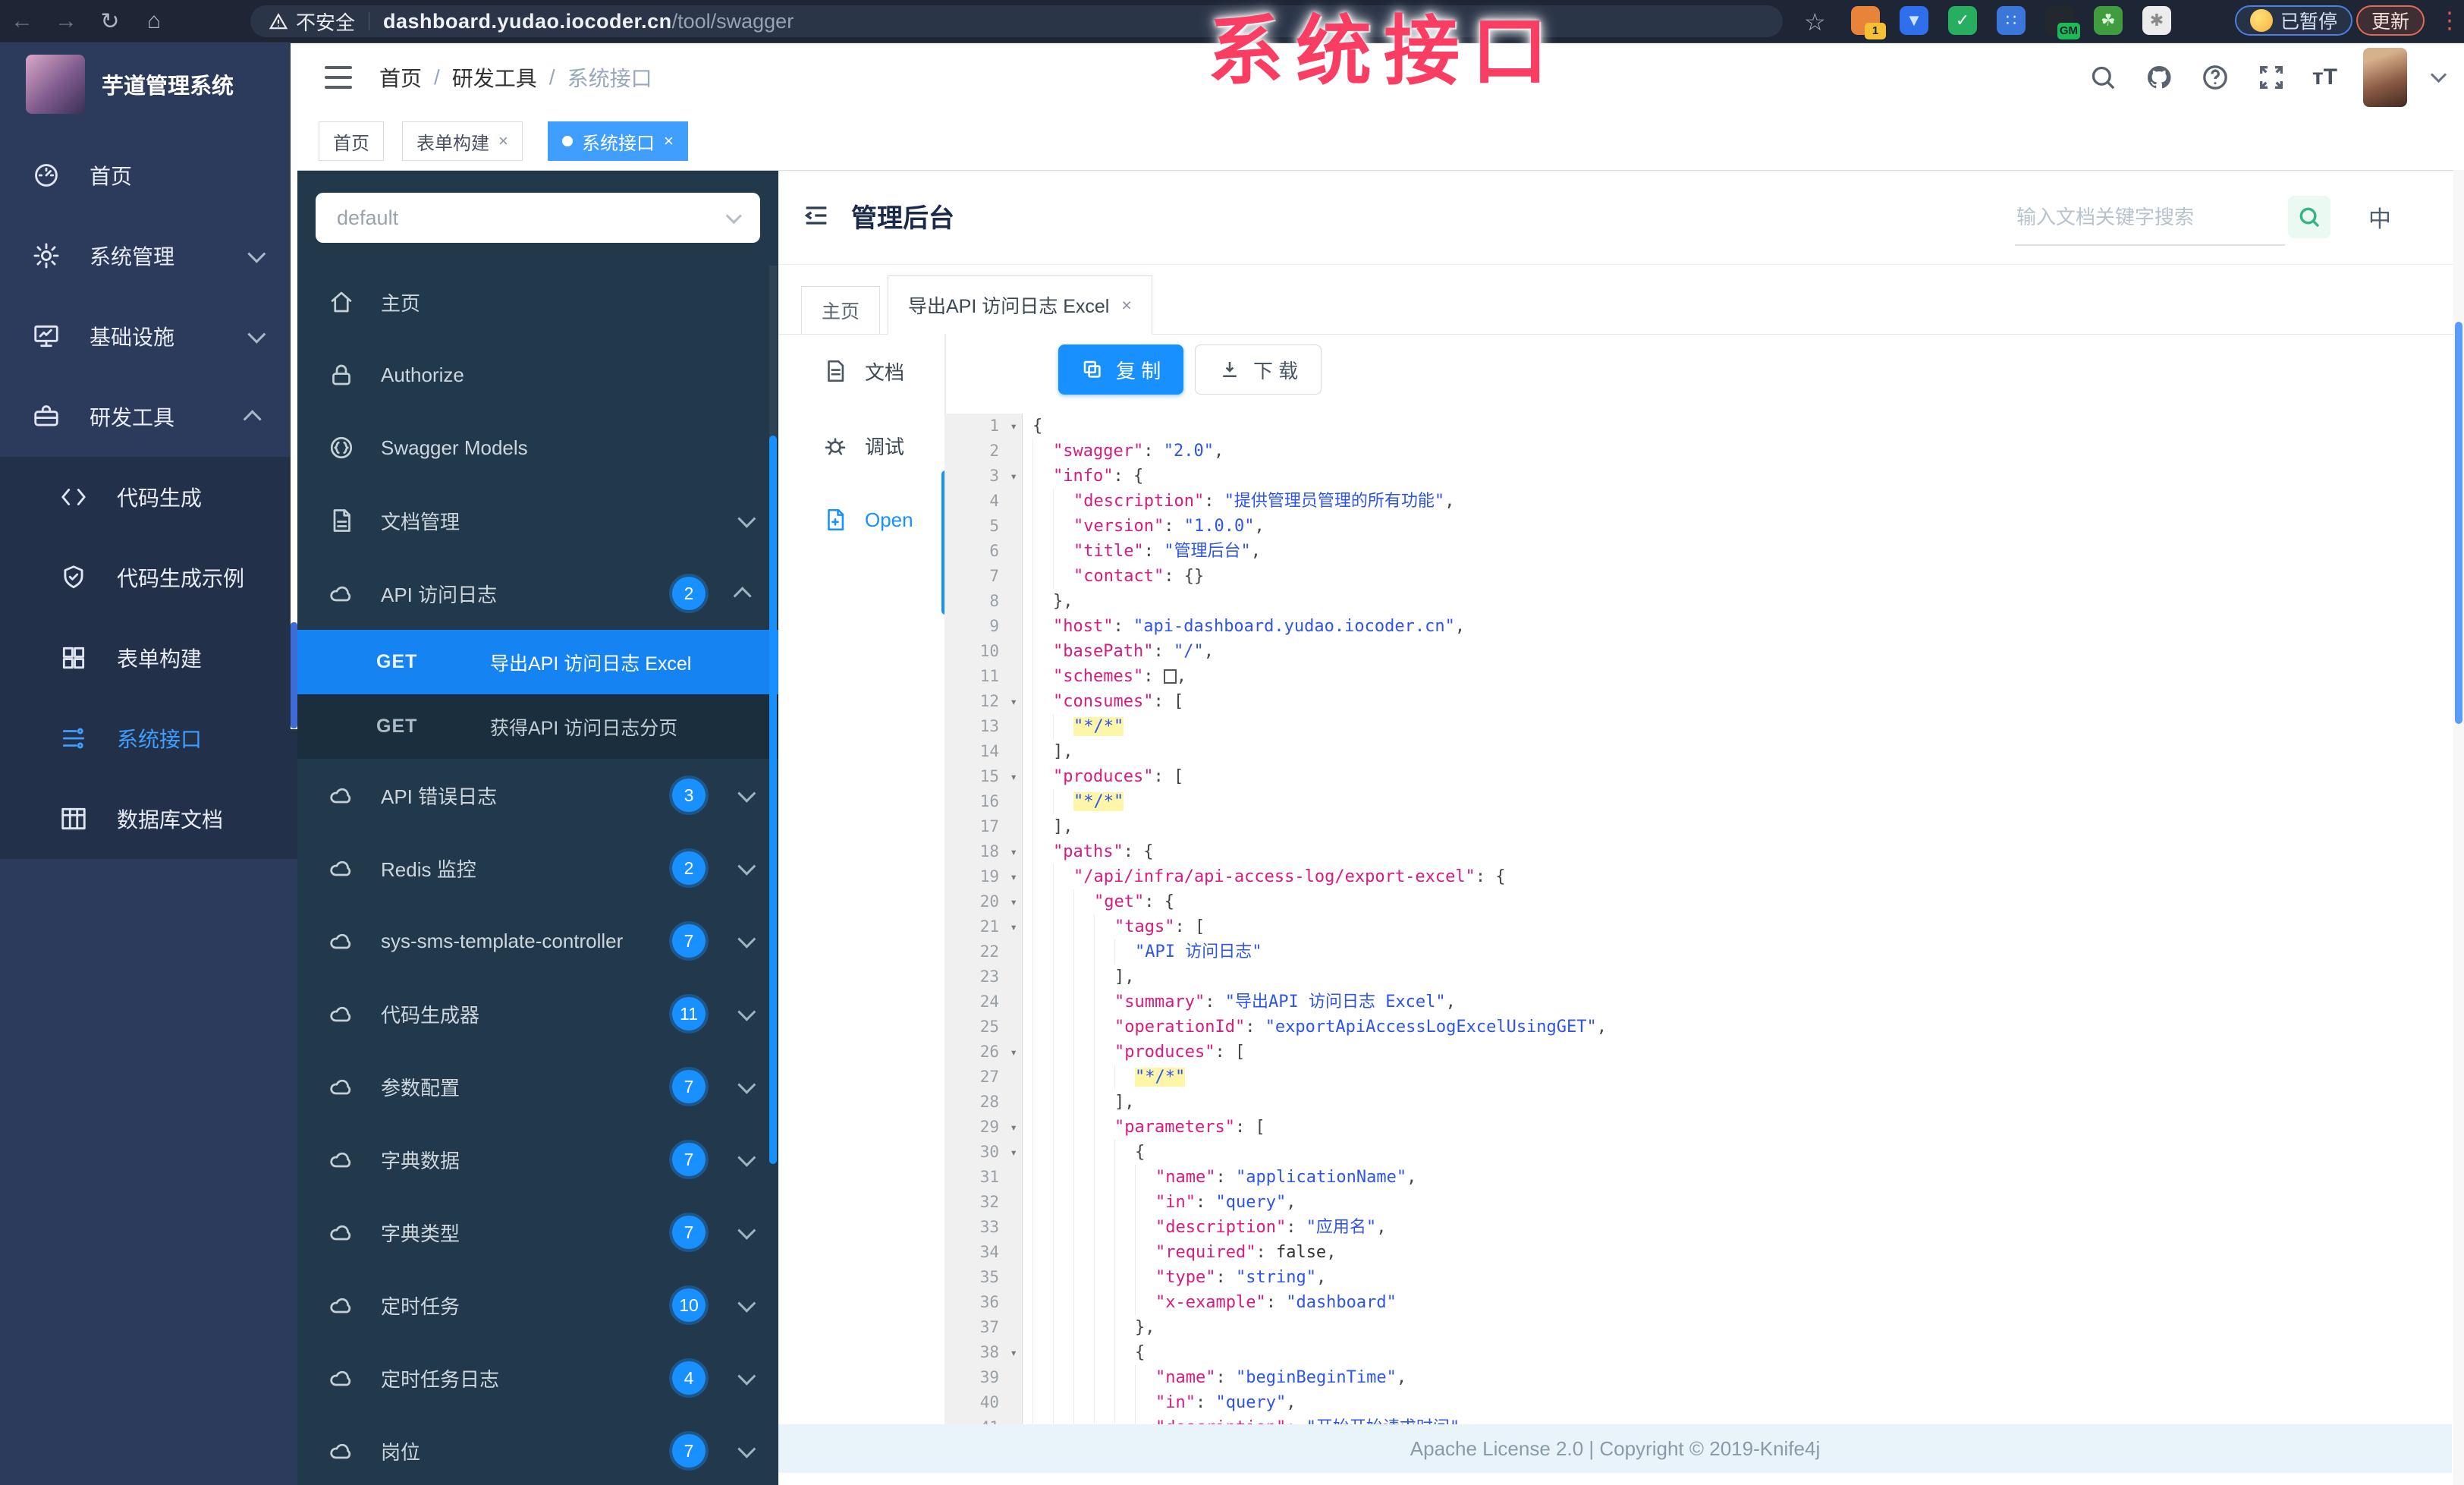  I want to click on mini-nav-open: Open, so click(861, 520).